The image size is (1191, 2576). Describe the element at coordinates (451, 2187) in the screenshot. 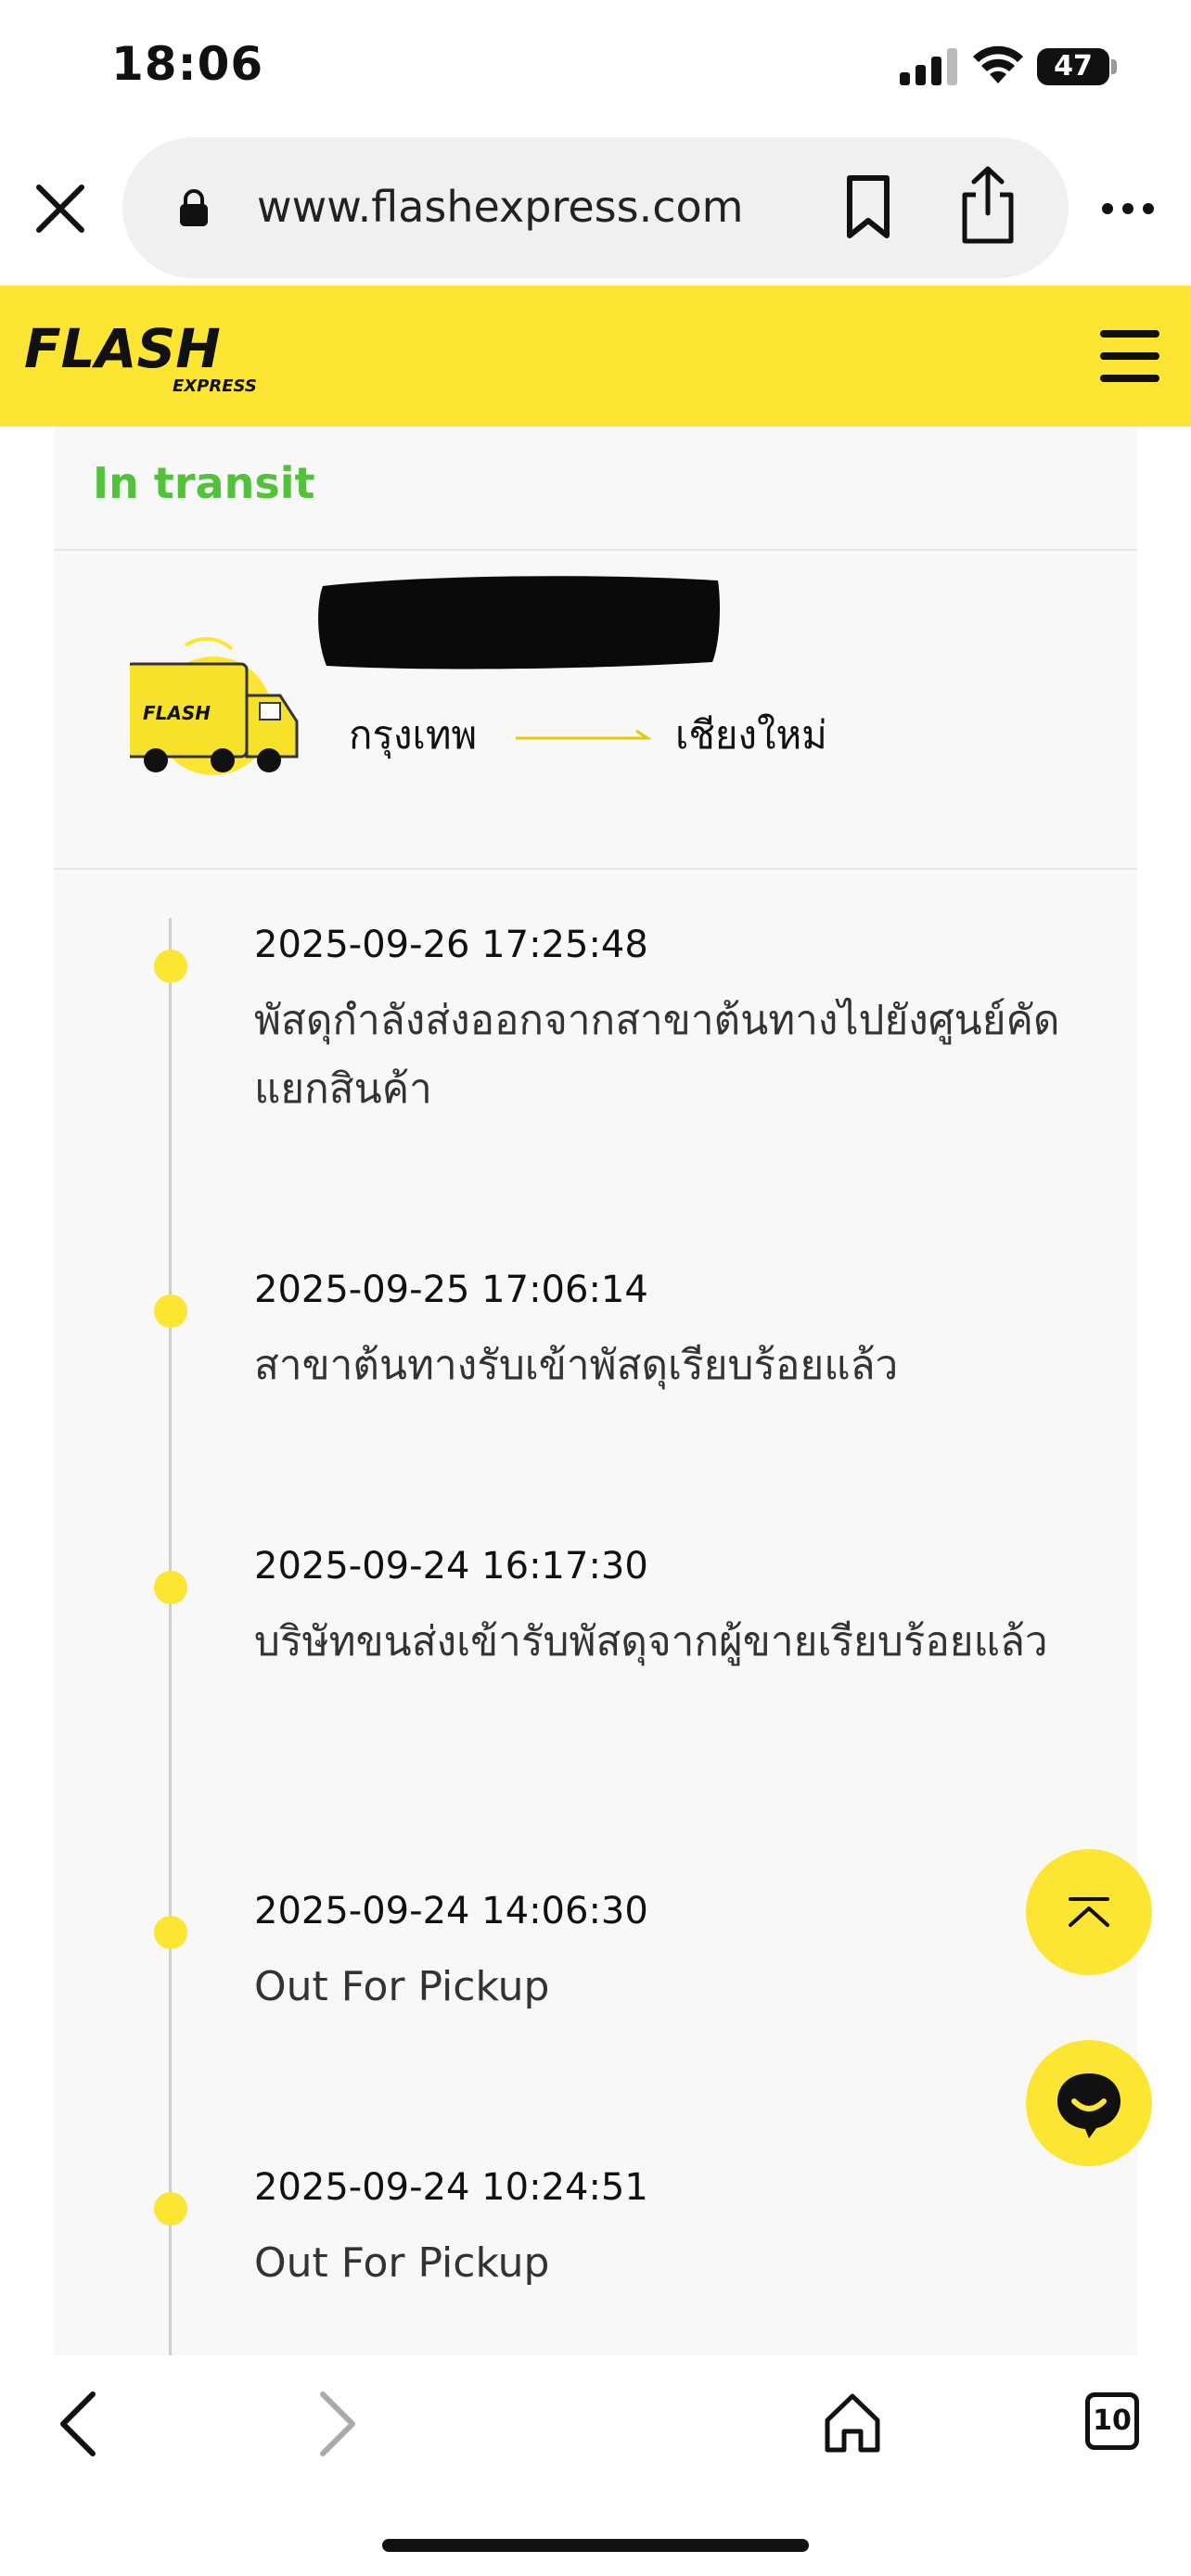

I see `event-time: 2025-09-24 10:24:51` at that location.